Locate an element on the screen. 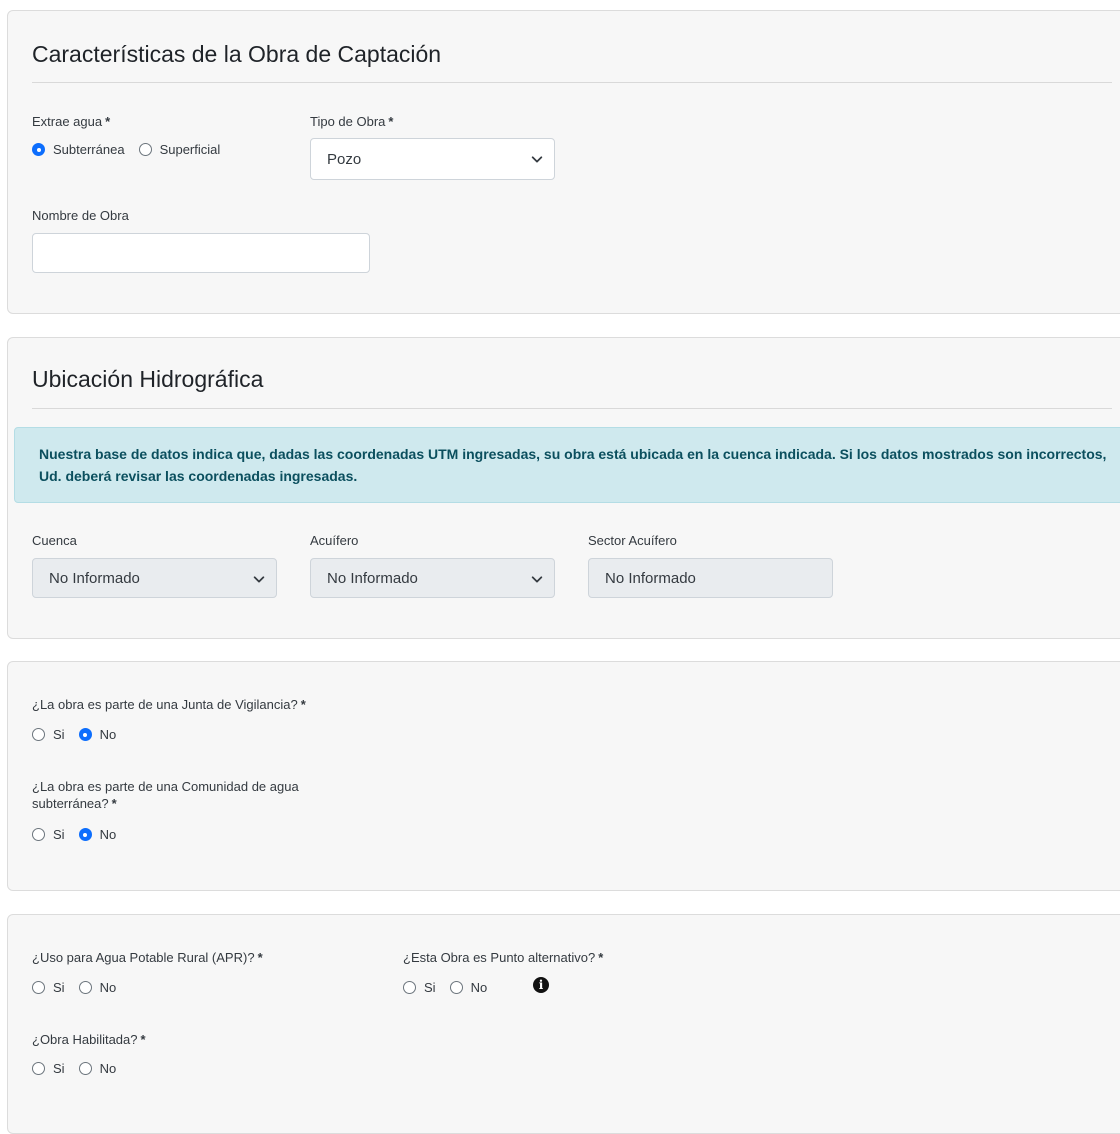 Image resolution: width=1120 pixels, height=1134 pixels. cuenca-label: Cuenca is located at coordinates (54, 540).